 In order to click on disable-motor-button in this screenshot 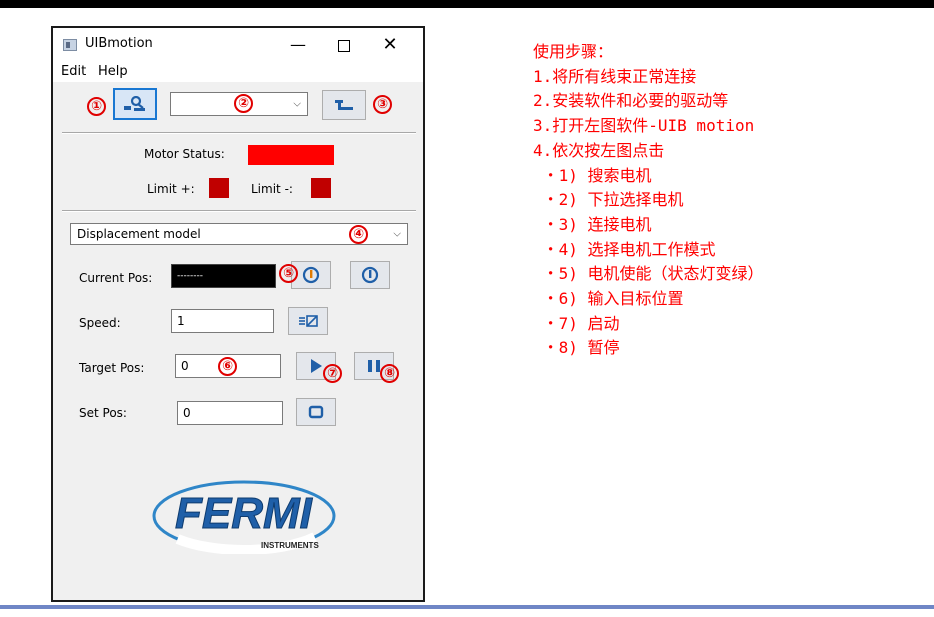, I will do `click(370, 275)`.